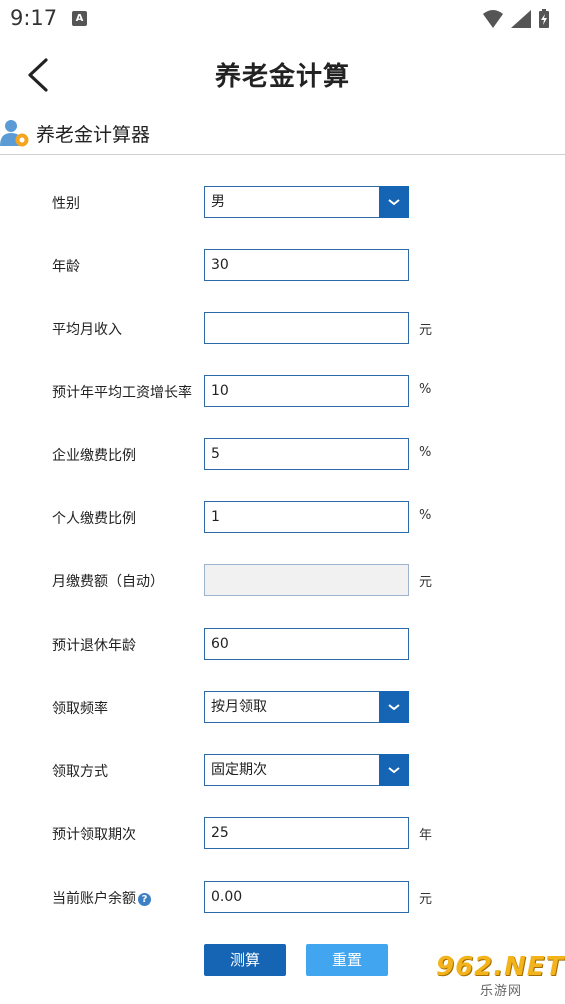  What do you see at coordinates (93, 135) in the screenshot?
I see `section-title: 养老金计算器` at bounding box center [93, 135].